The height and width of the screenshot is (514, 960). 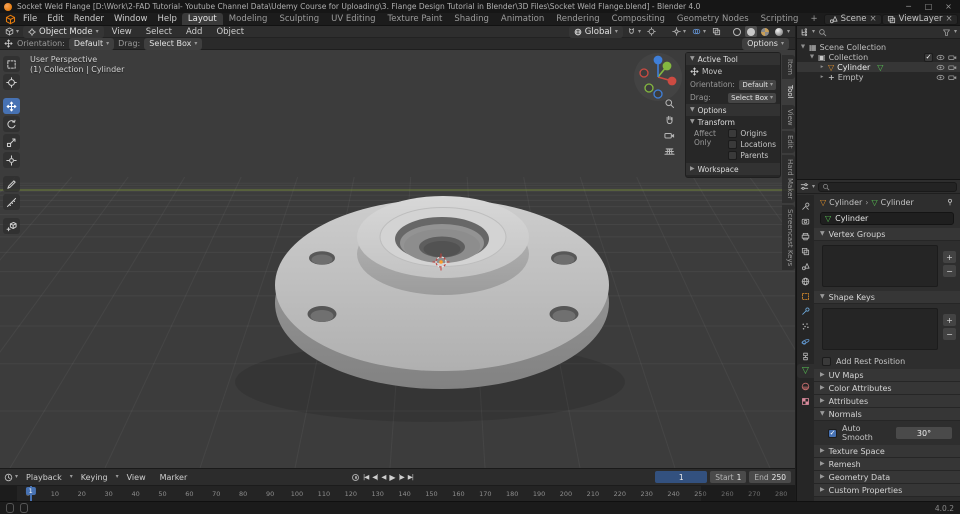 What do you see at coordinates (805, 311) in the screenshot?
I see `properties-tab-modifiers` at bounding box center [805, 311].